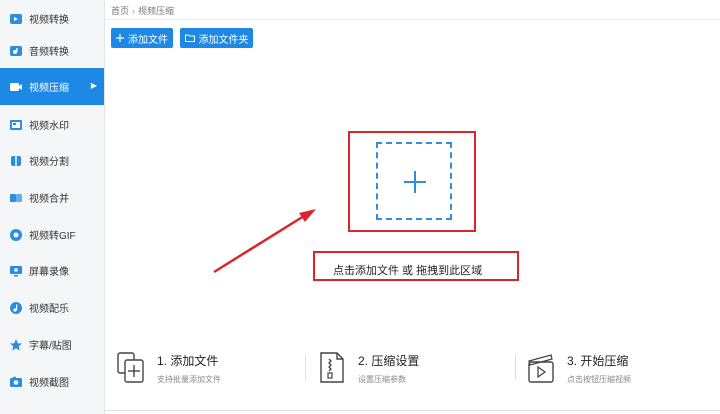 The height and width of the screenshot is (414, 720). Describe the element at coordinates (598, 361) in the screenshot. I see `step-title: 3. 开始压缩` at that location.